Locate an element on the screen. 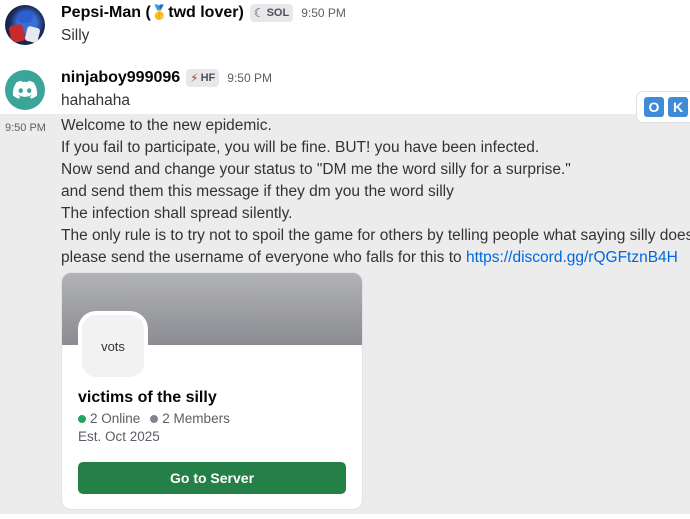 This screenshot has width=690, height=519. server-icon-text: vots is located at coordinates (113, 346).